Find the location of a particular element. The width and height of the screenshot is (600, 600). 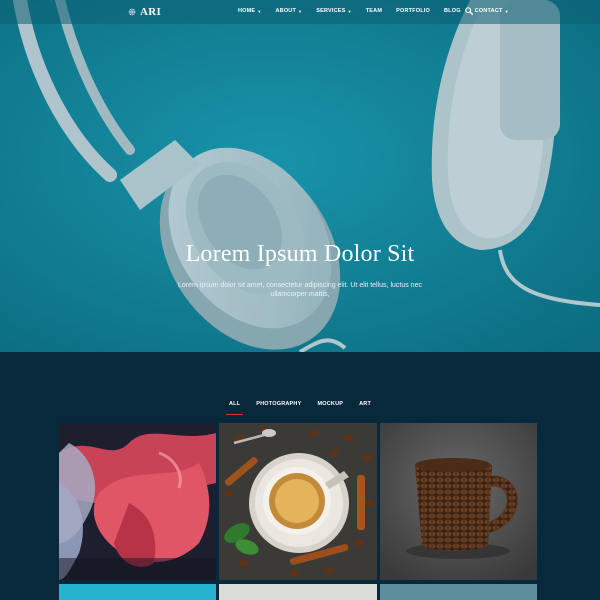

coffee-cup-image is located at coordinates (298, 501).